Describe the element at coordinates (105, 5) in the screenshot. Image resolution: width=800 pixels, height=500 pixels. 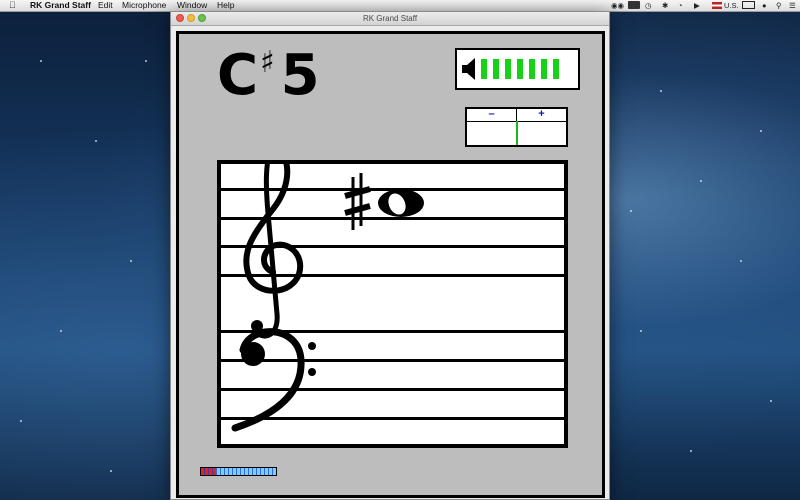
I see `menu-edit: Edit` at that location.